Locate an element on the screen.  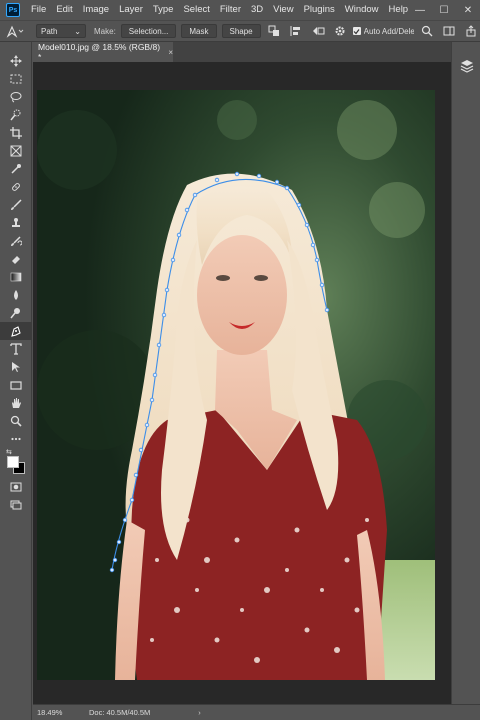
gradient-tool-icon is located at coordinates (16, 277).